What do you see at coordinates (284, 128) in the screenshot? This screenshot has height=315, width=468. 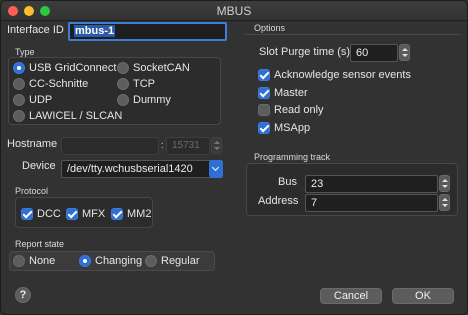 I see `msapp-checkbox: MSApp` at bounding box center [284, 128].